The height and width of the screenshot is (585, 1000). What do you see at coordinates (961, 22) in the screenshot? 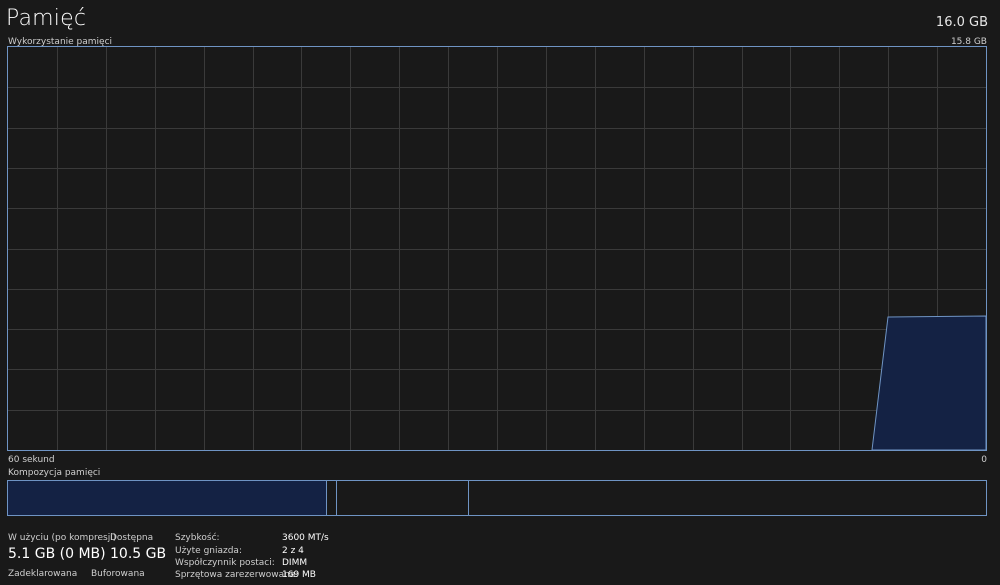
I see `total-memory: 16.0 GB` at bounding box center [961, 22].